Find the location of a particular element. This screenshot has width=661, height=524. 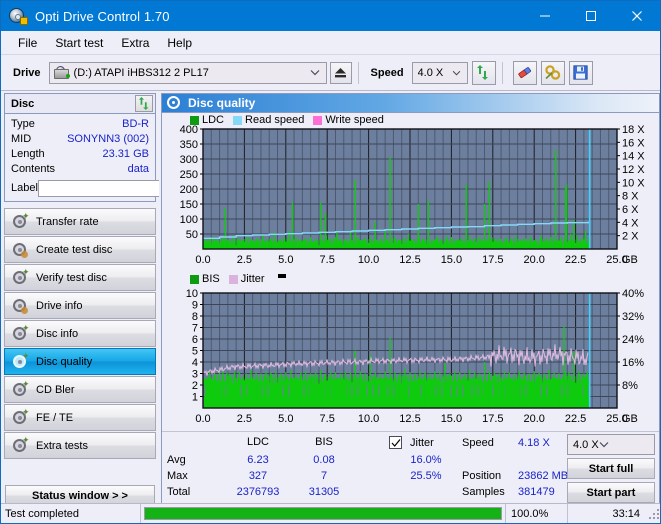

refresh-button is located at coordinates (483, 72).